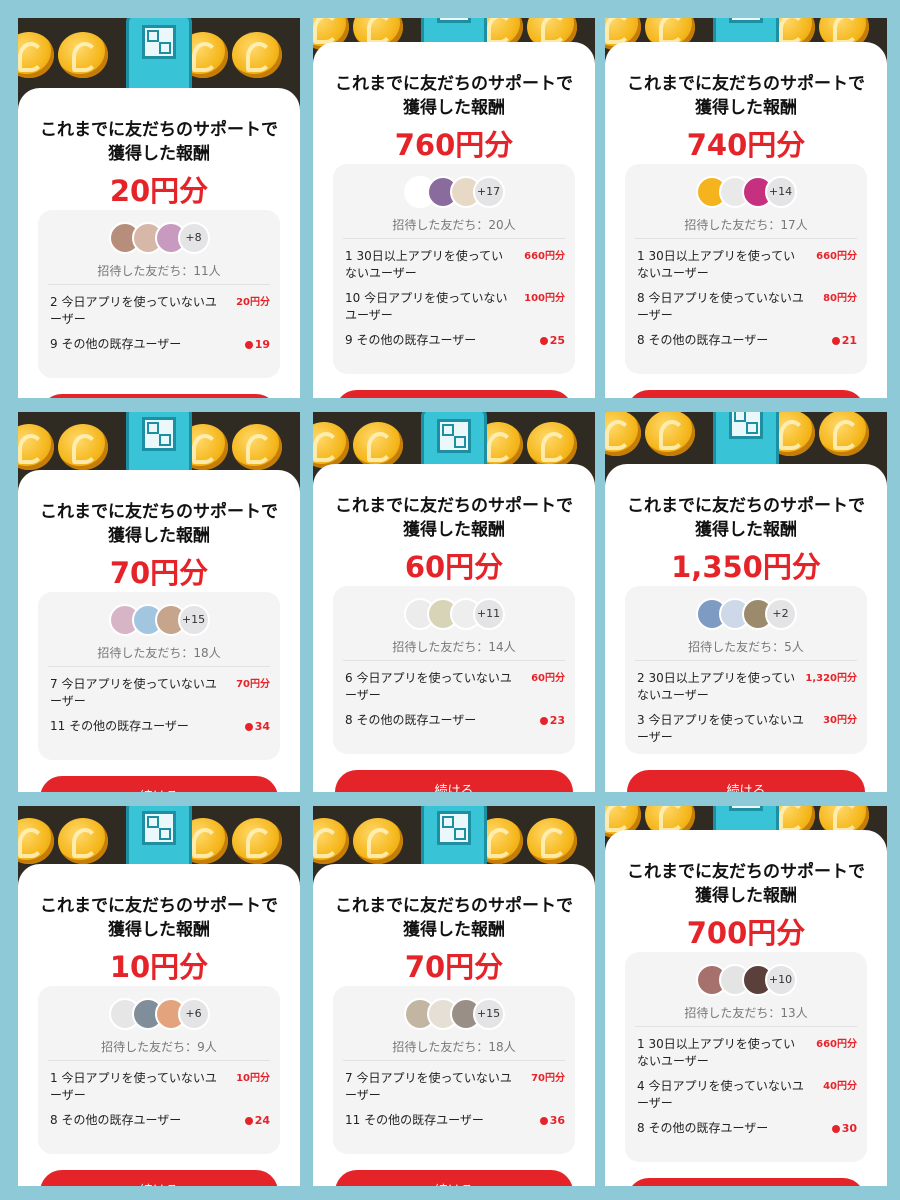 The image size is (900, 1200). What do you see at coordinates (548, 678) in the screenshot?
I see `reward-row-value: 60円分` at bounding box center [548, 678].